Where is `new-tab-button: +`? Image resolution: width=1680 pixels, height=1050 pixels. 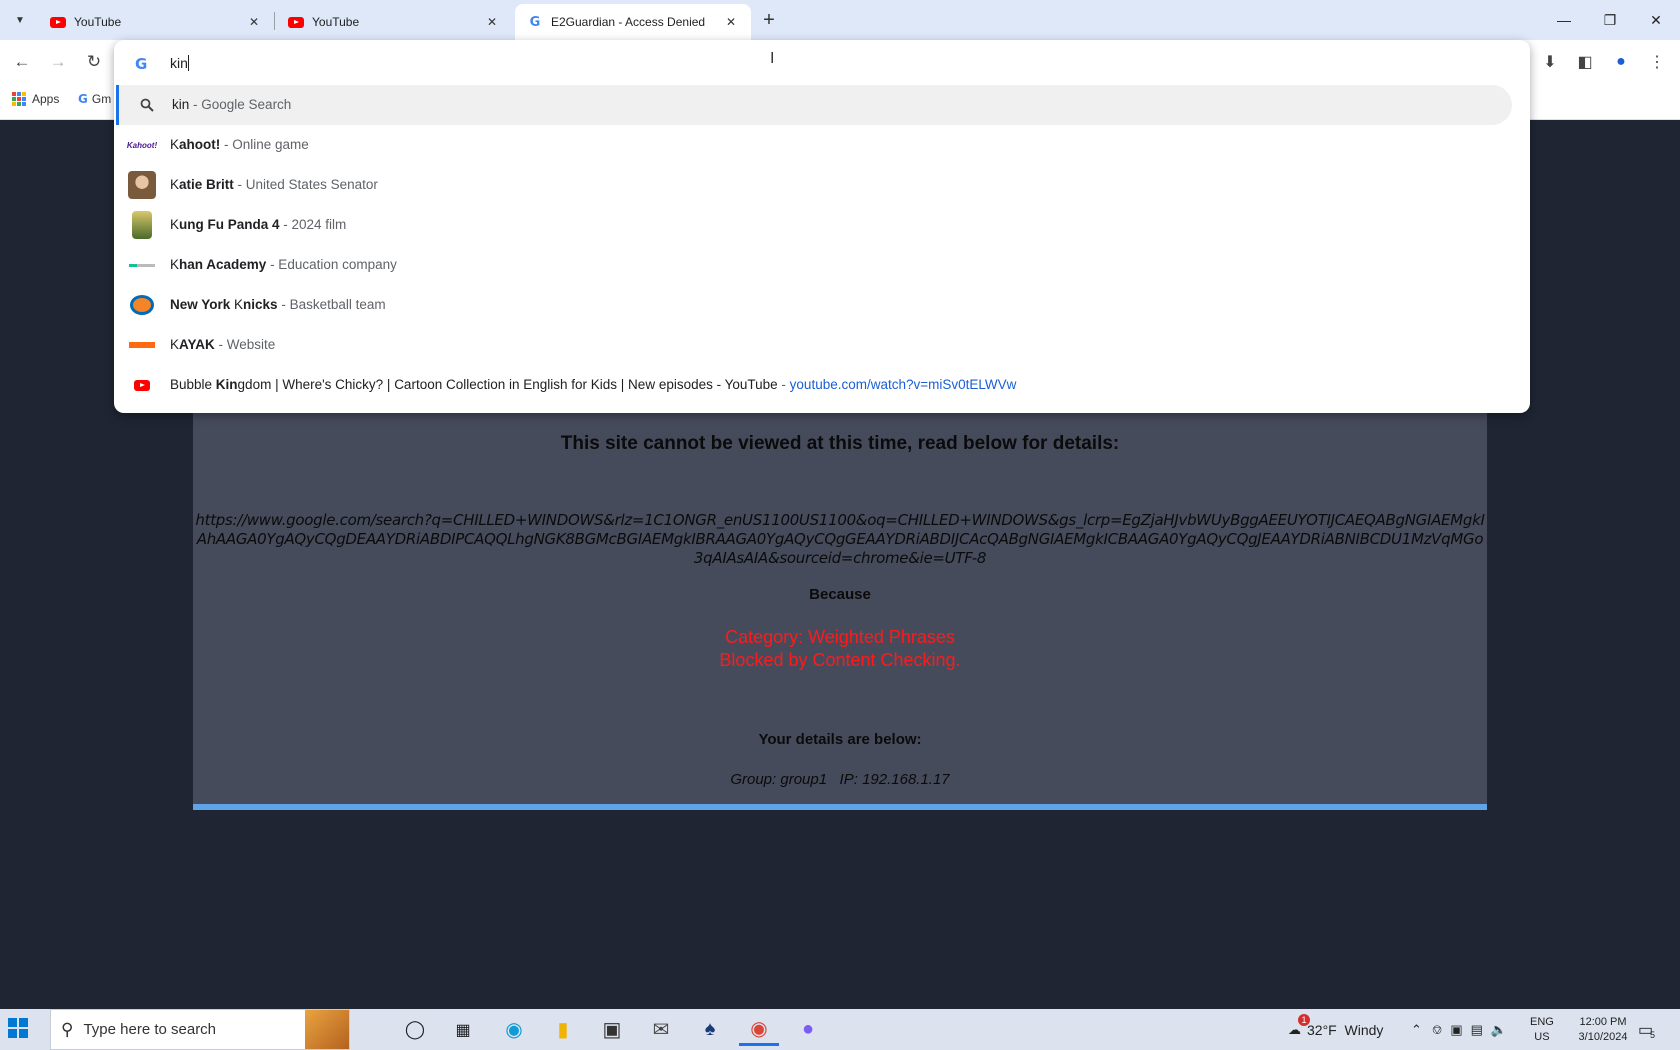 new-tab-button: + is located at coordinates (769, 20).